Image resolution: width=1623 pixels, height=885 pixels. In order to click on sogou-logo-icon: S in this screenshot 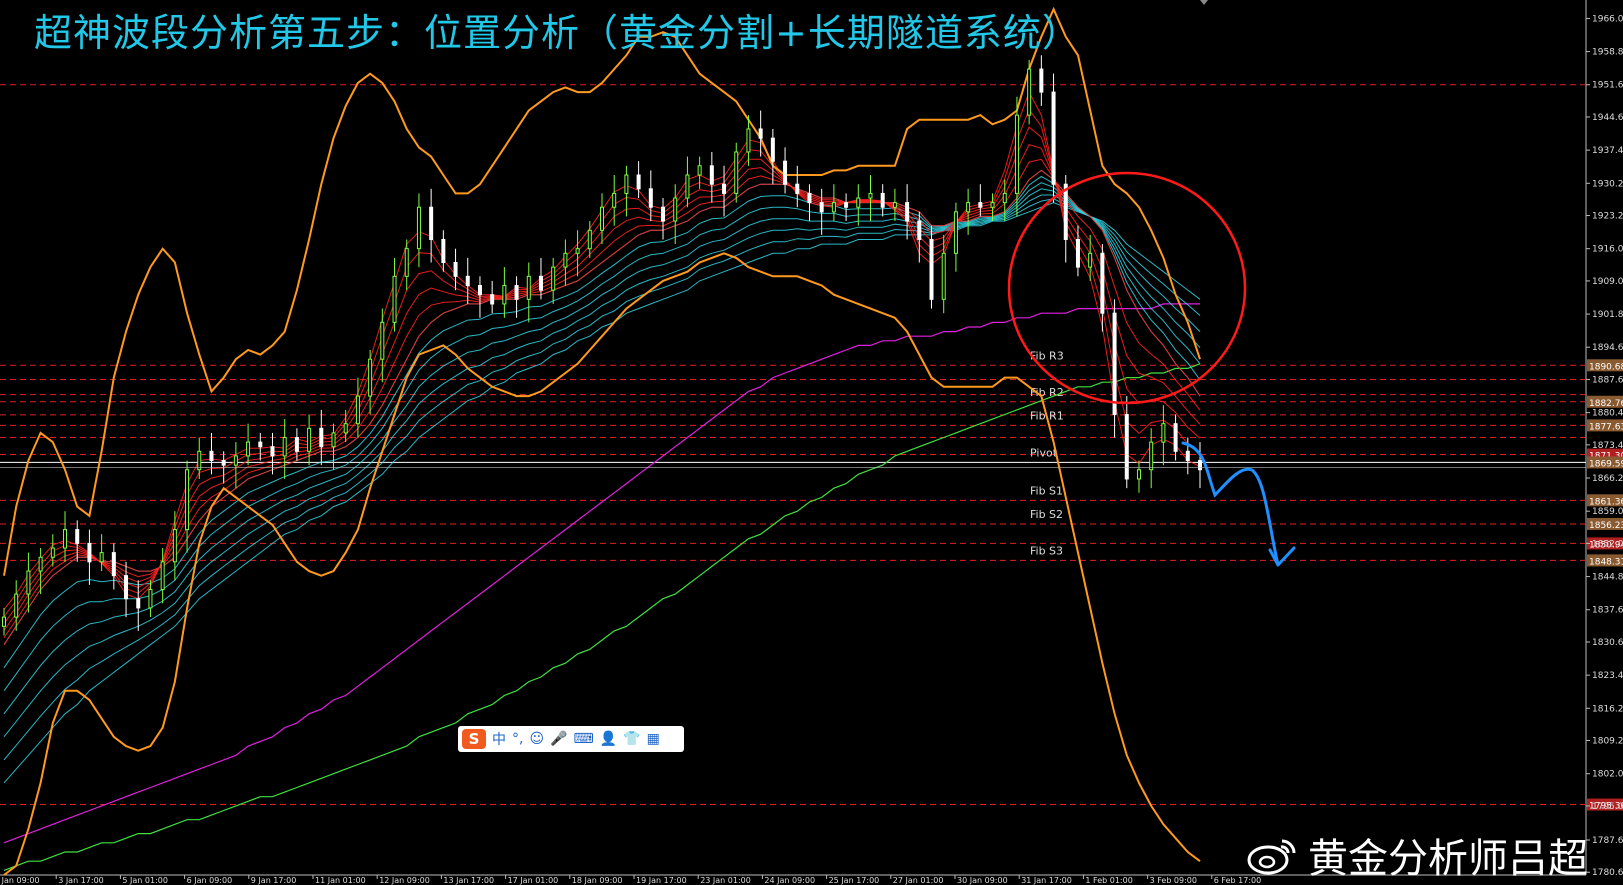, I will do `click(474, 739)`.